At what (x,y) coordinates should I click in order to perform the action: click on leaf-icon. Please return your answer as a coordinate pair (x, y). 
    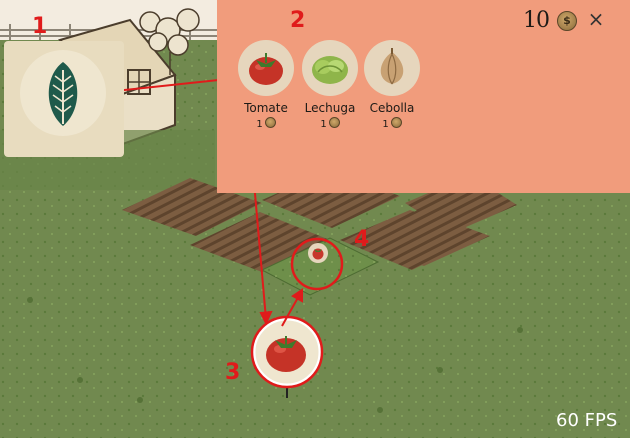
    Looking at the image, I should click on (63, 94).